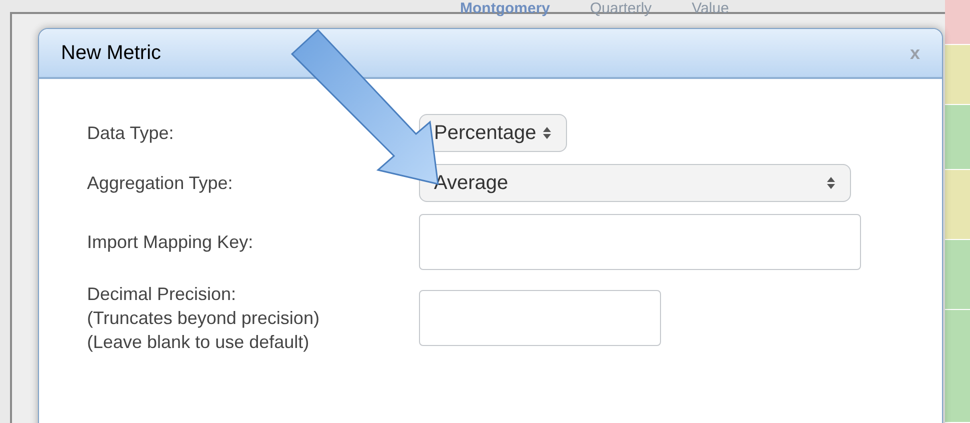 The width and height of the screenshot is (970, 423). I want to click on field-label: Import Mapping Key:, so click(170, 242).